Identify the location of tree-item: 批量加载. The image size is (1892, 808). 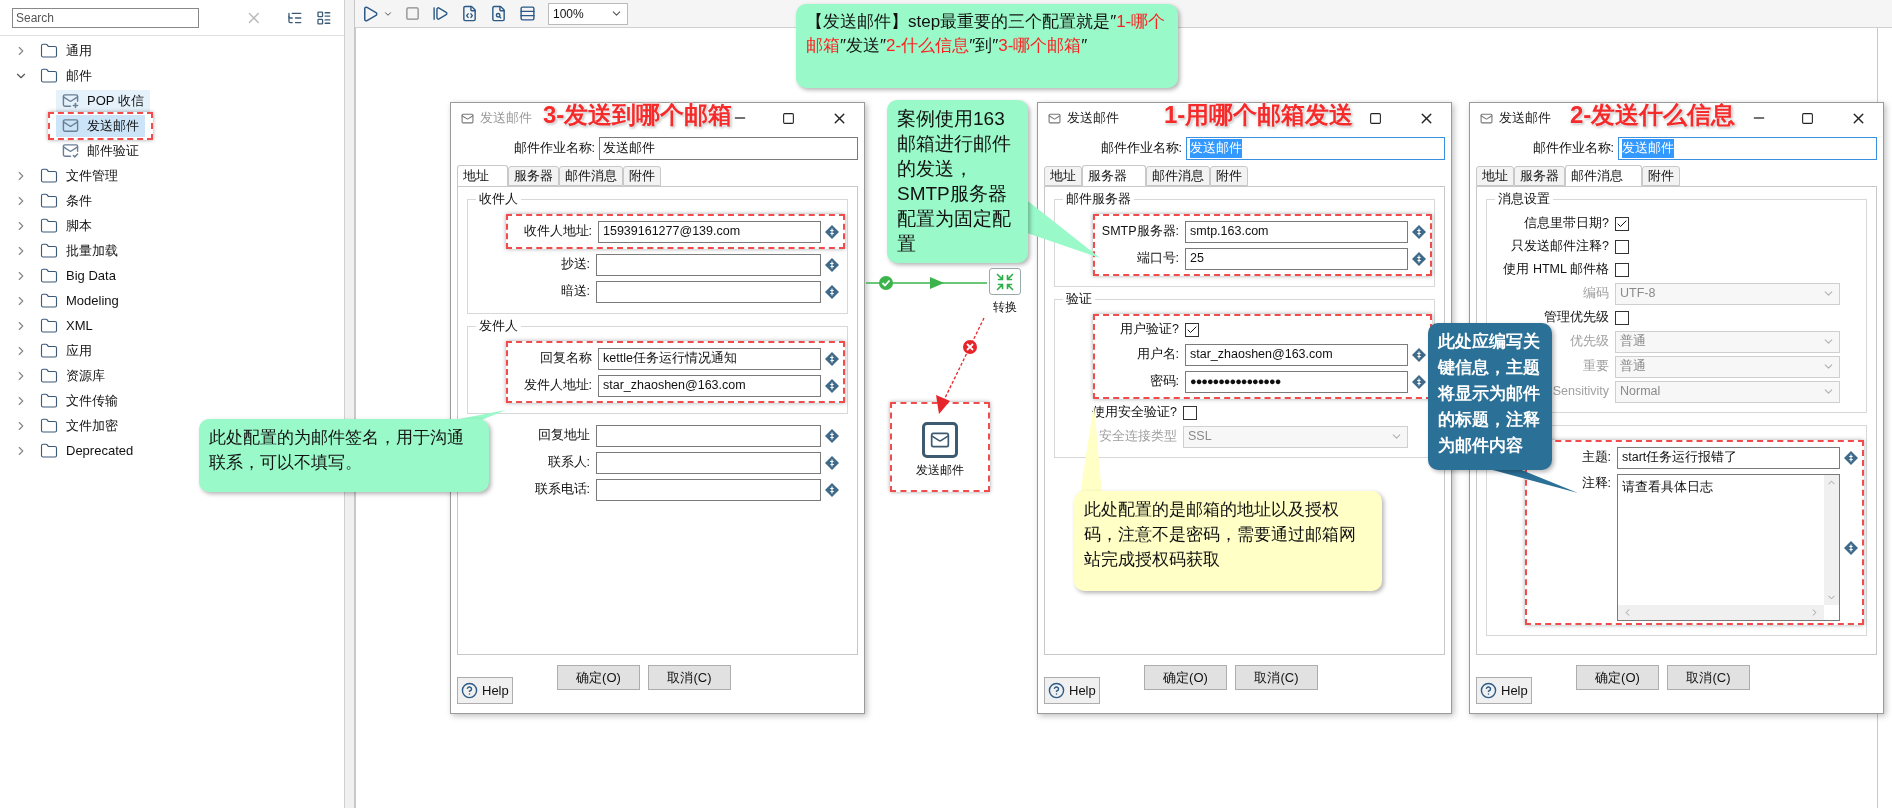
(92, 250).